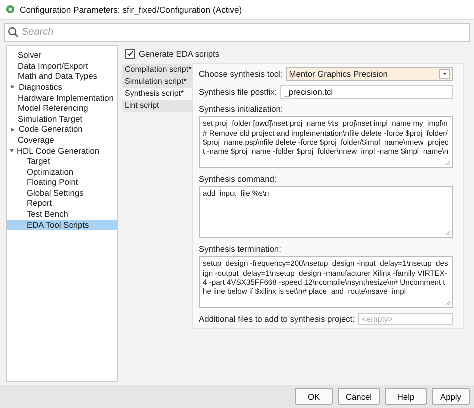 The height and width of the screenshot is (408, 474). What do you see at coordinates (62, 140) in the screenshot?
I see `tree-item: Coverage` at bounding box center [62, 140].